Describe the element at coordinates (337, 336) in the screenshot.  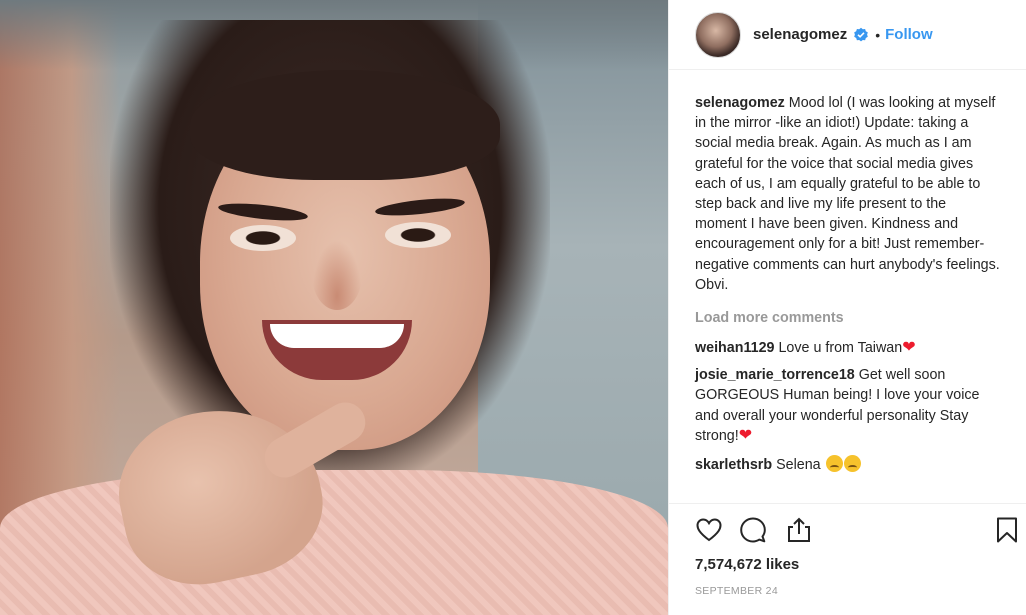
I see `photo-teeth` at that location.